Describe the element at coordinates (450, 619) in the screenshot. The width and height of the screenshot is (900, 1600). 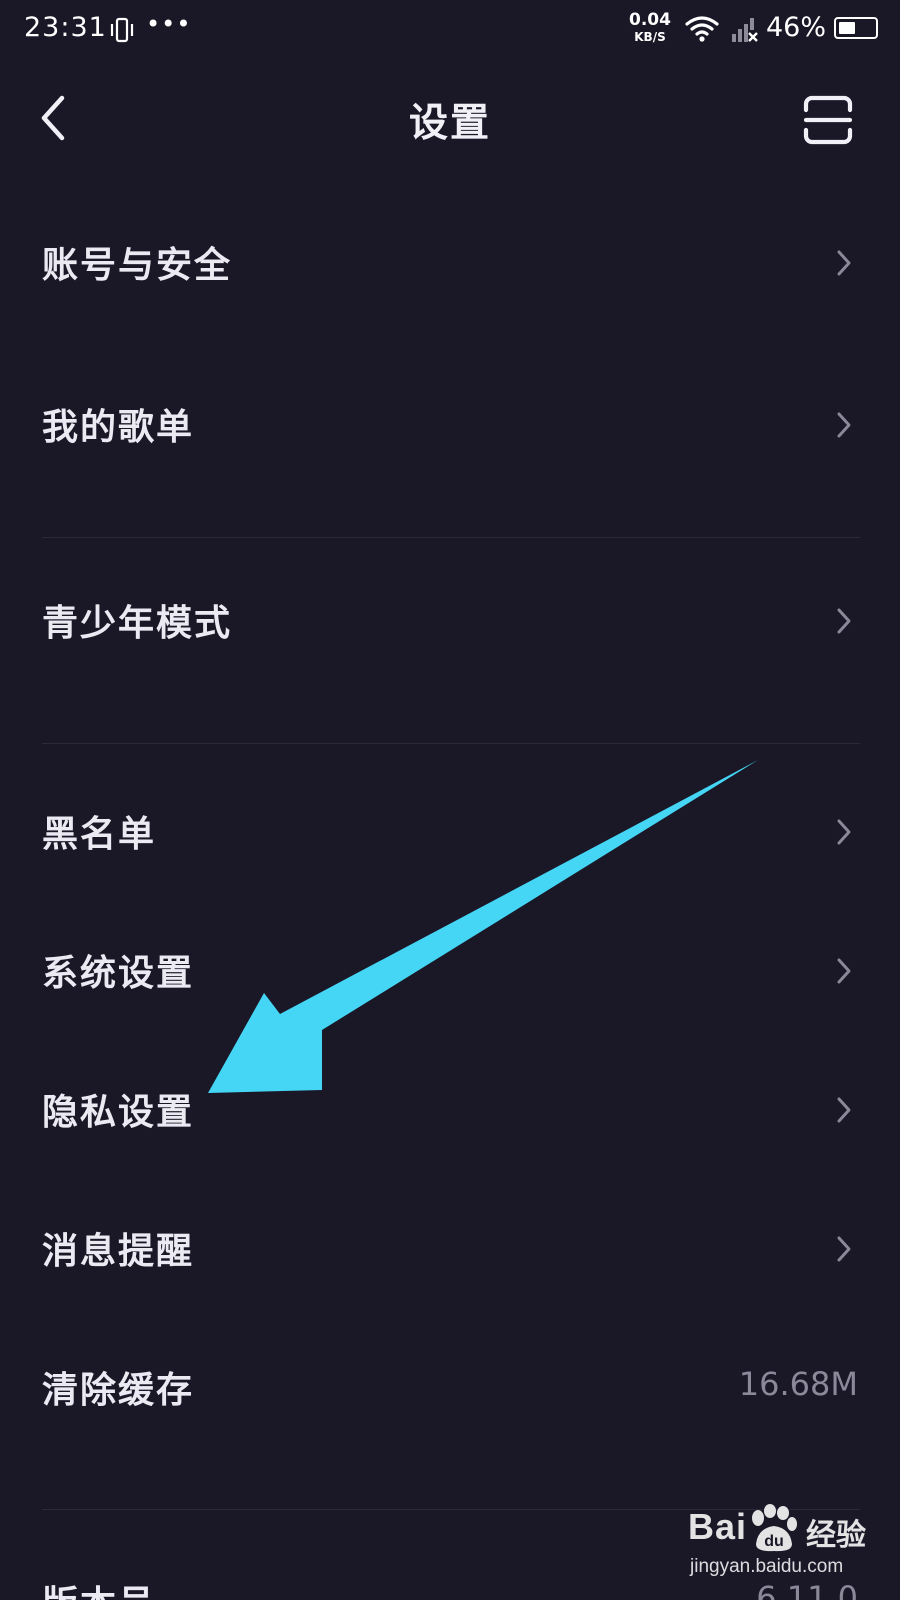
I see `settings-item-teen-mode: 青少年模式` at that location.